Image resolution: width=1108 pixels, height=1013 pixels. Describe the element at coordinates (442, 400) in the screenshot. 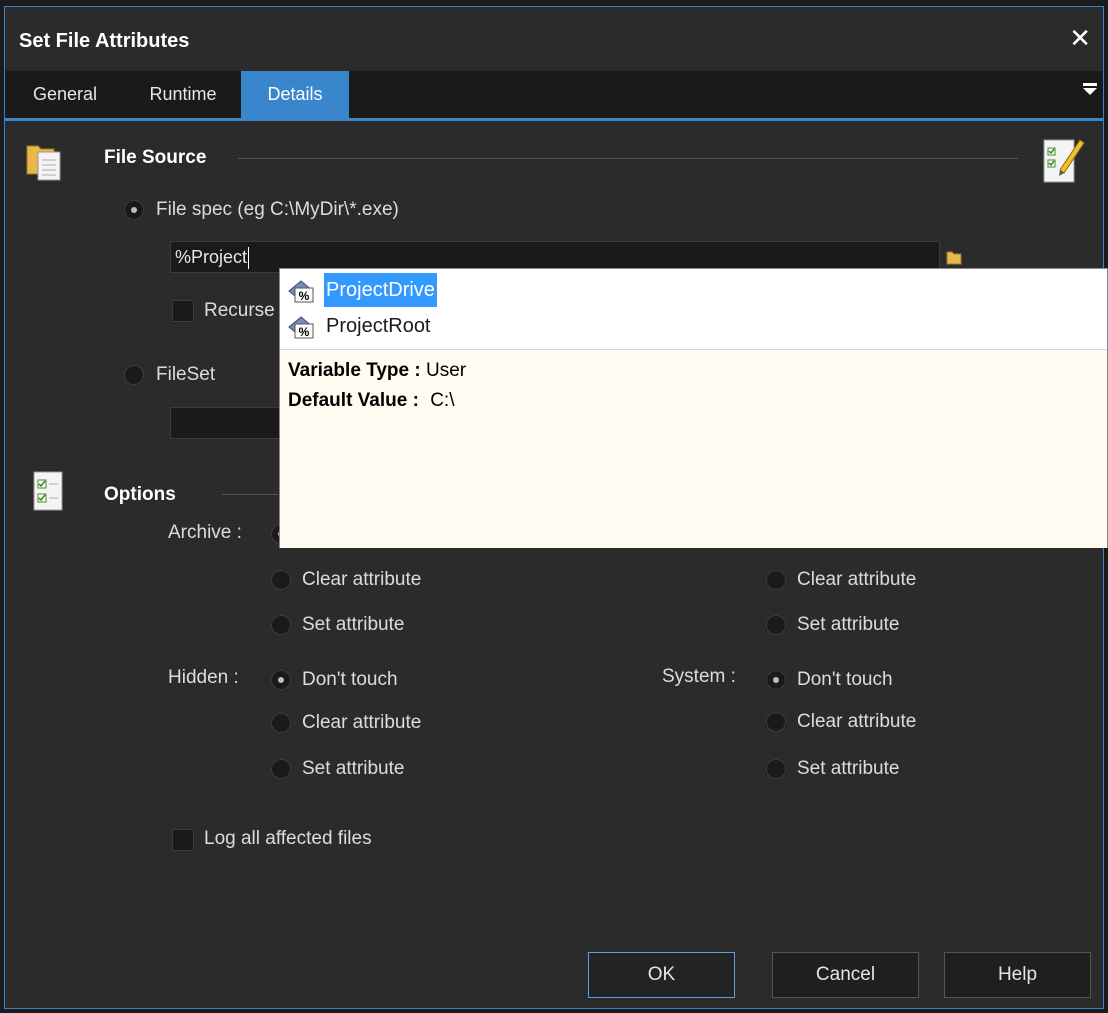

I see `default-value-value: C:\` at that location.